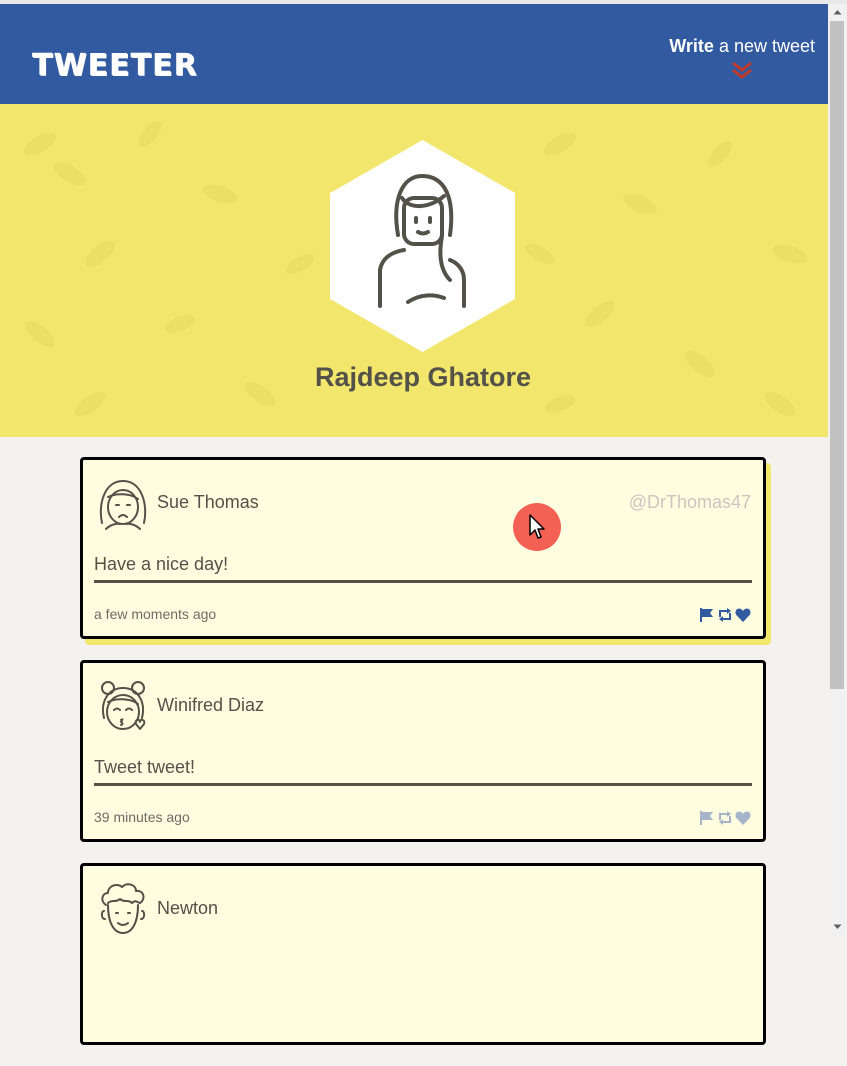 The width and height of the screenshot is (847, 1066). What do you see at coordinates (837, 355) in the screenshot?
I see `scrollbar-thumb` at bounding box center [837, 355].